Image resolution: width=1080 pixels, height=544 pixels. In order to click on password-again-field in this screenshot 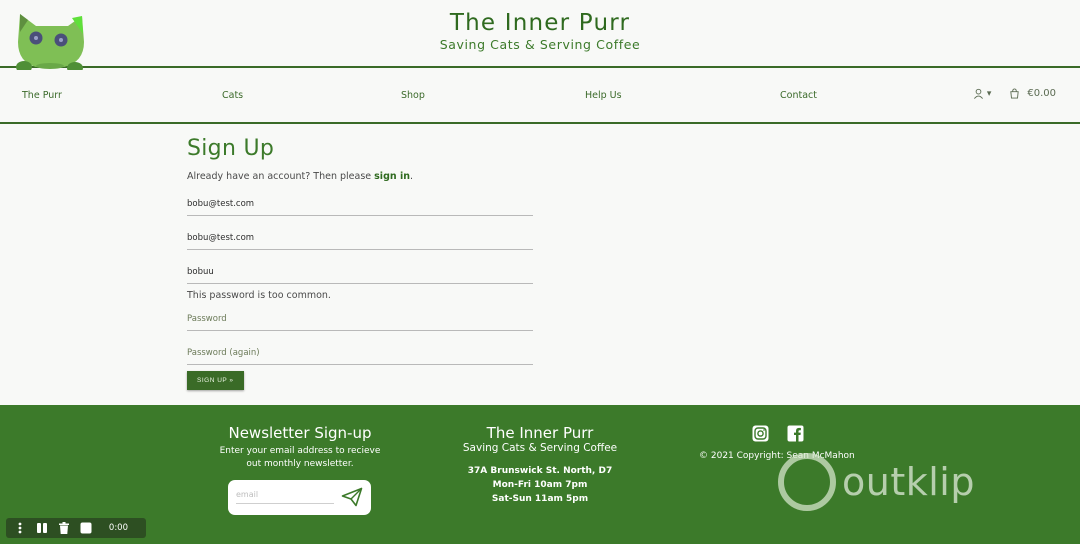, I will do `click(360, 353)`.